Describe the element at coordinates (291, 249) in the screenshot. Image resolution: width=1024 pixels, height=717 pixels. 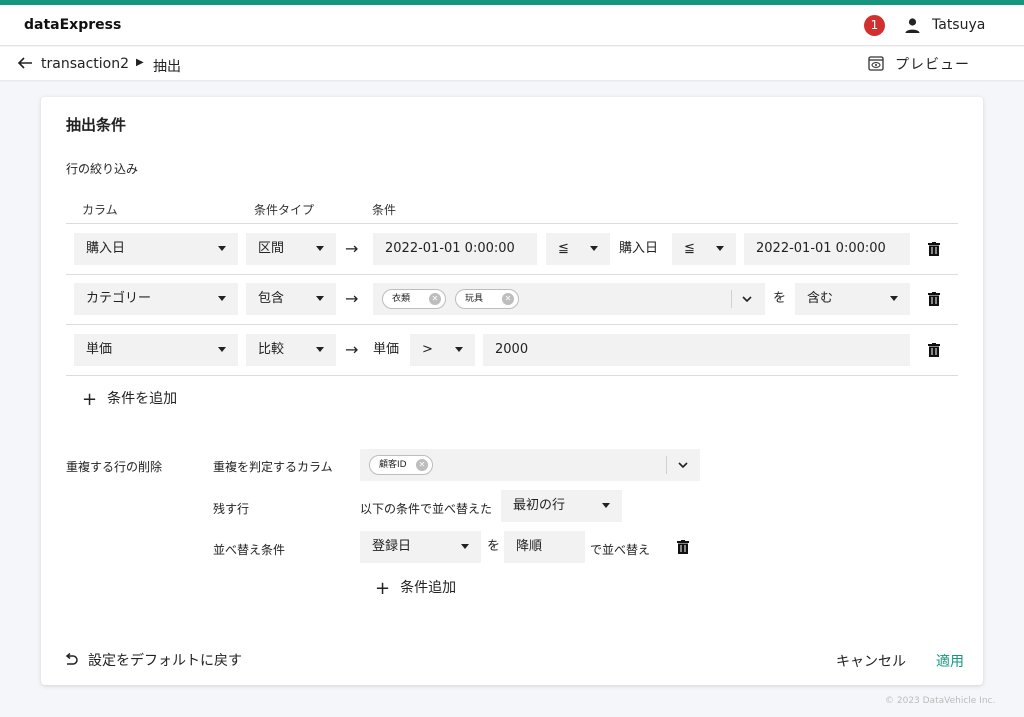
I see `row1-type-select: 区間` at that location.